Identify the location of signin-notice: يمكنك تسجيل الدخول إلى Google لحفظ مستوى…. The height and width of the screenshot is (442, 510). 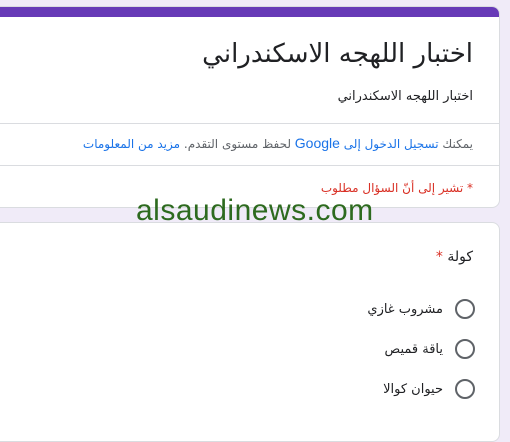
(278, 143).